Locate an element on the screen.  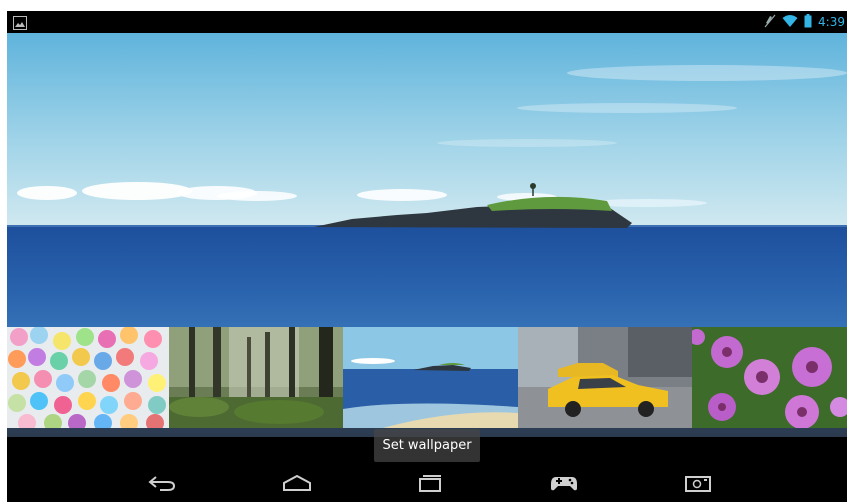
set-wallpaper-button: Set wallpaper is located at coordinates (427, 445).